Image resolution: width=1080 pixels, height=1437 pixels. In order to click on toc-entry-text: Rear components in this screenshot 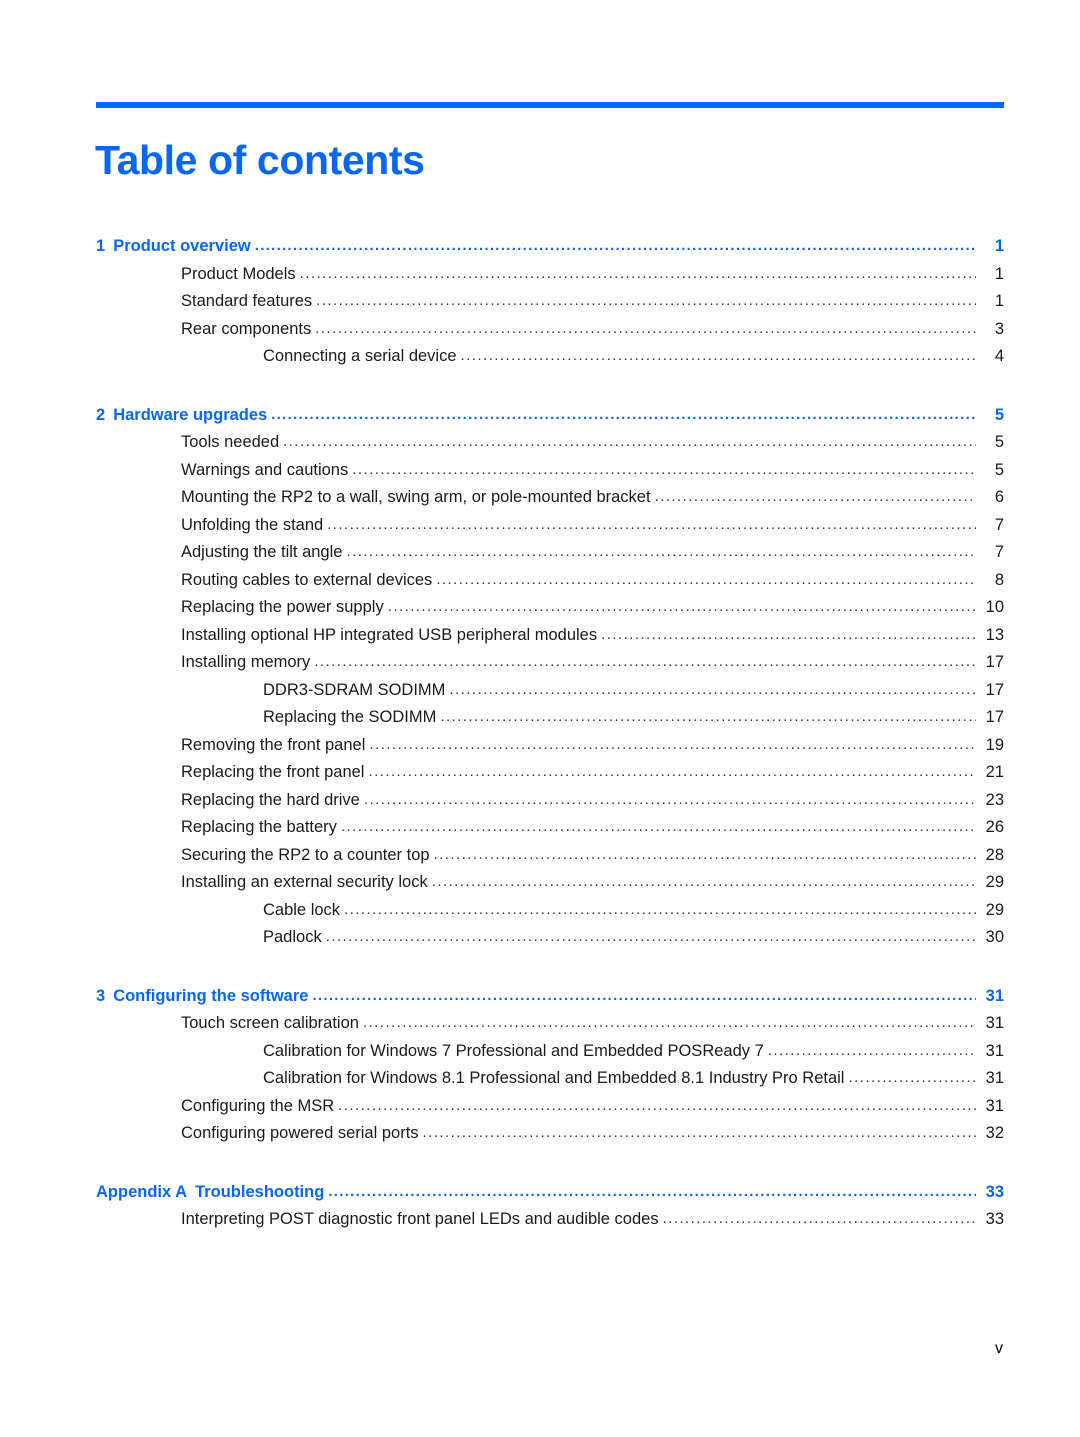, I will do `click(246, 328)`.